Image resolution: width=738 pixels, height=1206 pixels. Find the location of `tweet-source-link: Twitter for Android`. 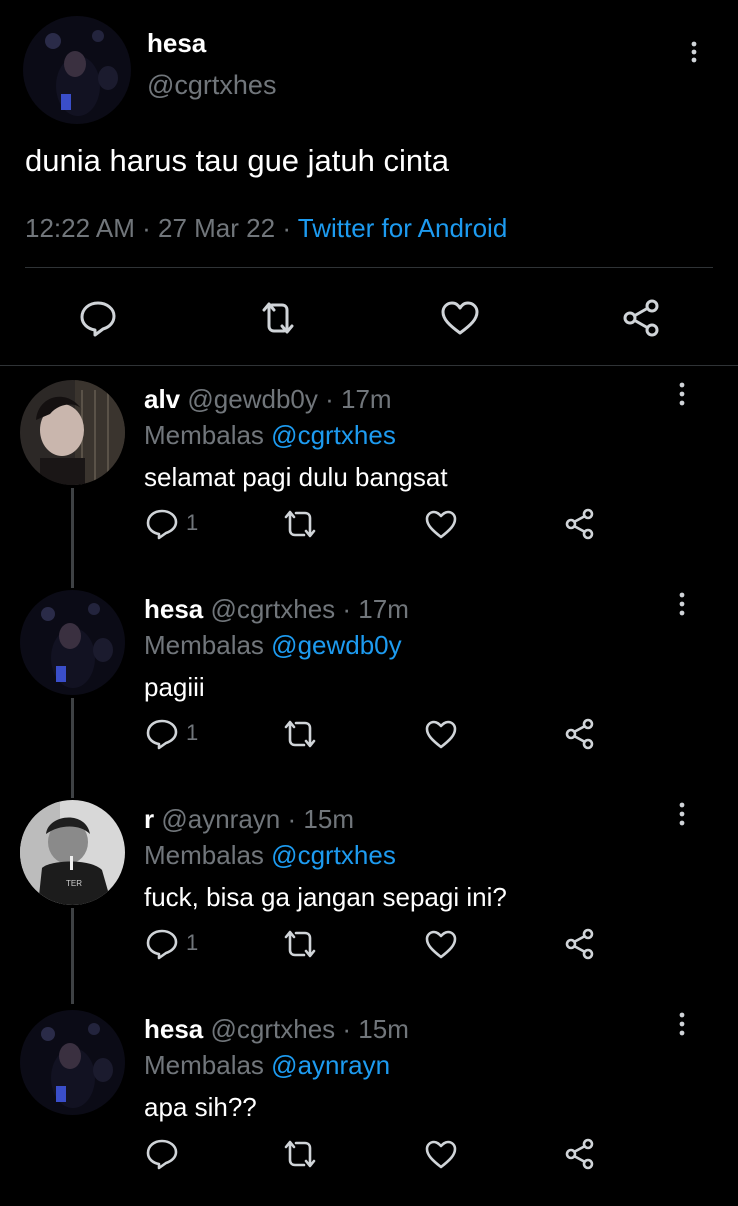

tweet-source-link: Twitter for Android is located at coordinates (403, 228).